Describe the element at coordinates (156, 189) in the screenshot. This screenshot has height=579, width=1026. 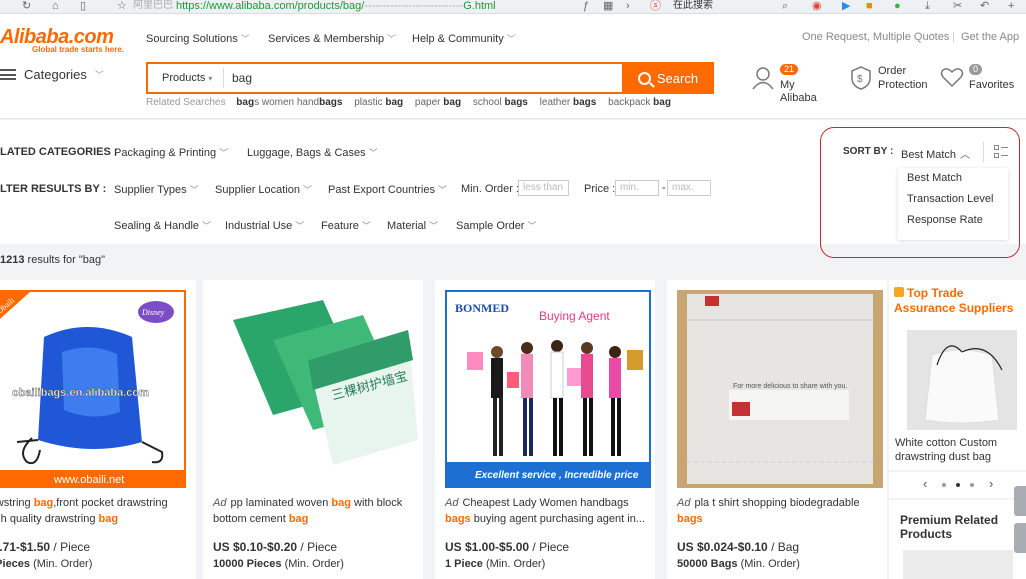
I see `filter-supplier-types: Supplier Types ﹀` at that location.